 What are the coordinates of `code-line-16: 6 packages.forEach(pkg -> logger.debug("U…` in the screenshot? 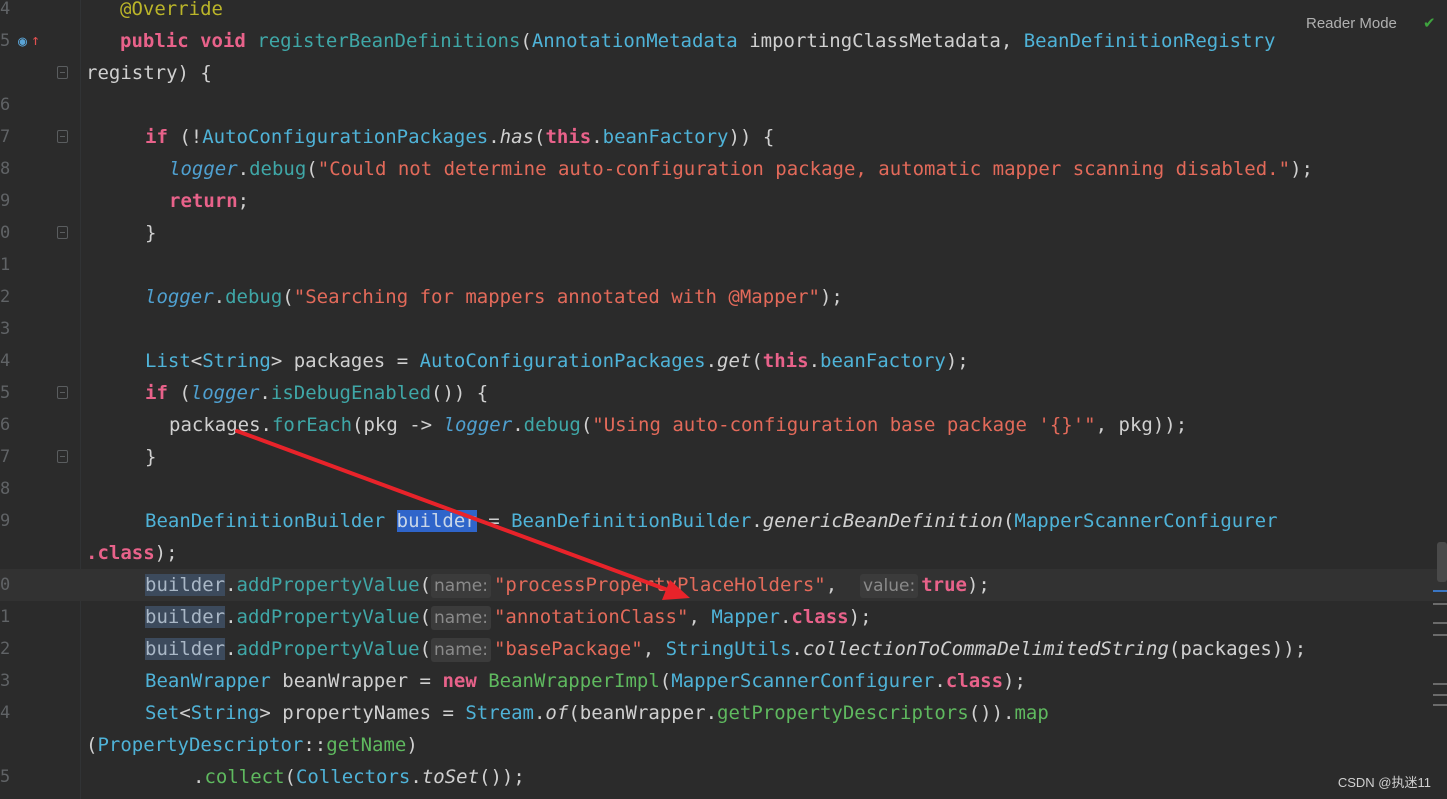 It's located at (723, 425).